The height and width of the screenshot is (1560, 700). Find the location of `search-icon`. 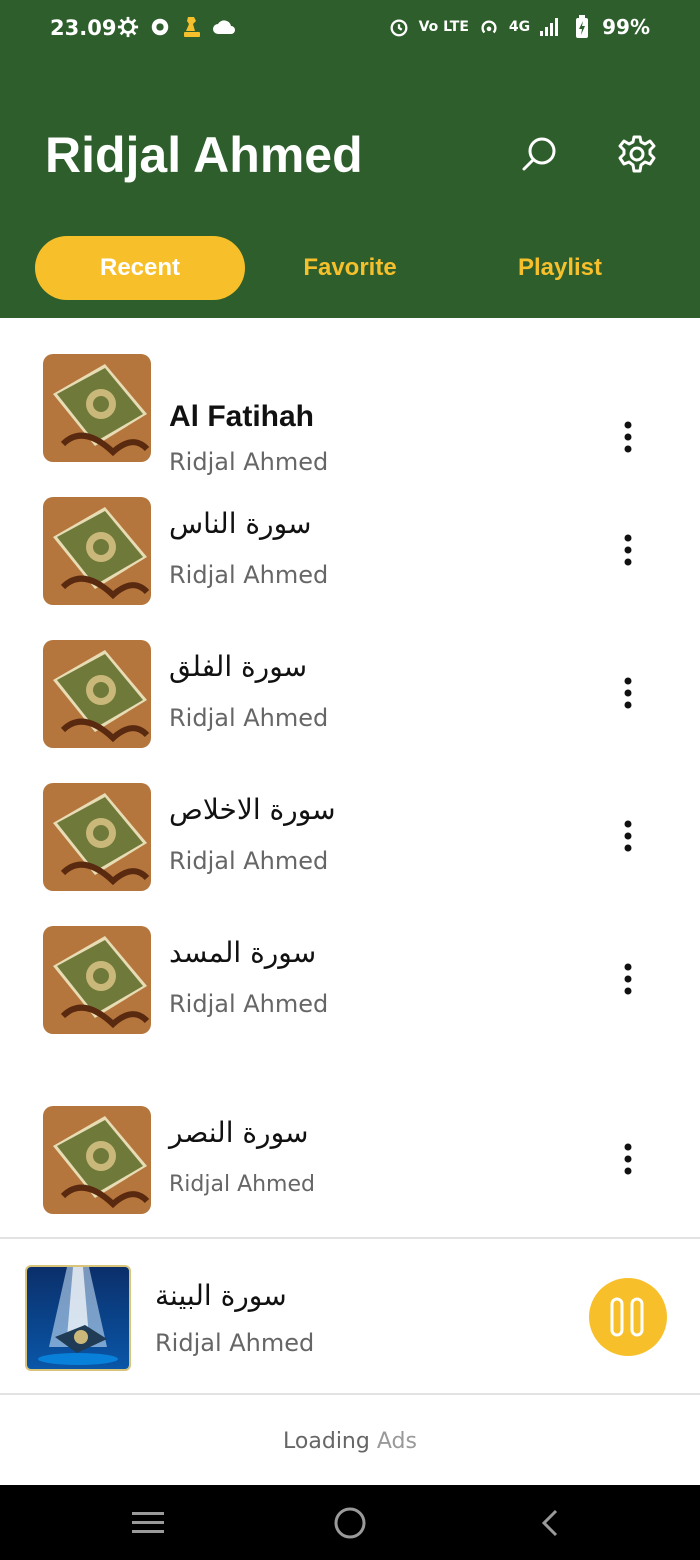

search-icon is located at coordinates (539, 154).